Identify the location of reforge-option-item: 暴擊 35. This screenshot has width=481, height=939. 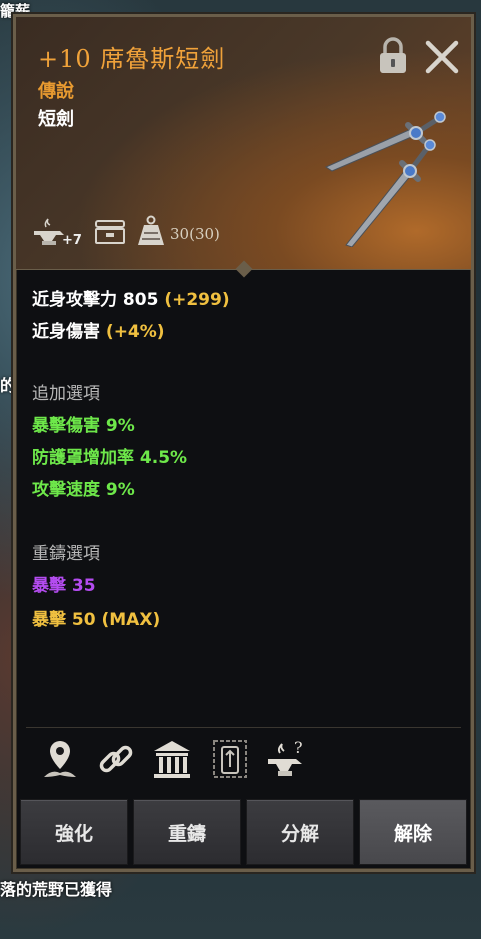
(64, 586).